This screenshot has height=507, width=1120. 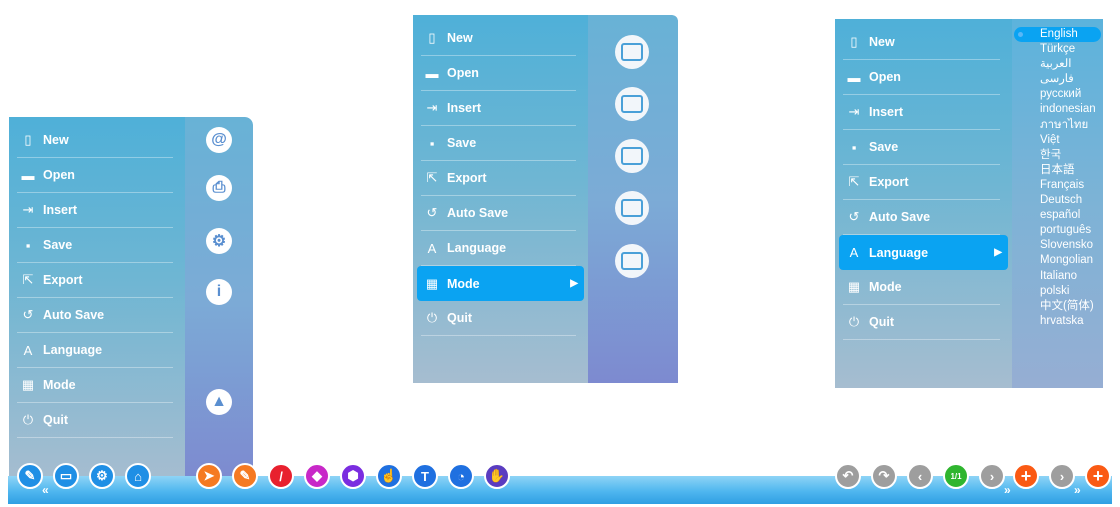 I want to click on language-option: Français, so click(x=1057, y=185).